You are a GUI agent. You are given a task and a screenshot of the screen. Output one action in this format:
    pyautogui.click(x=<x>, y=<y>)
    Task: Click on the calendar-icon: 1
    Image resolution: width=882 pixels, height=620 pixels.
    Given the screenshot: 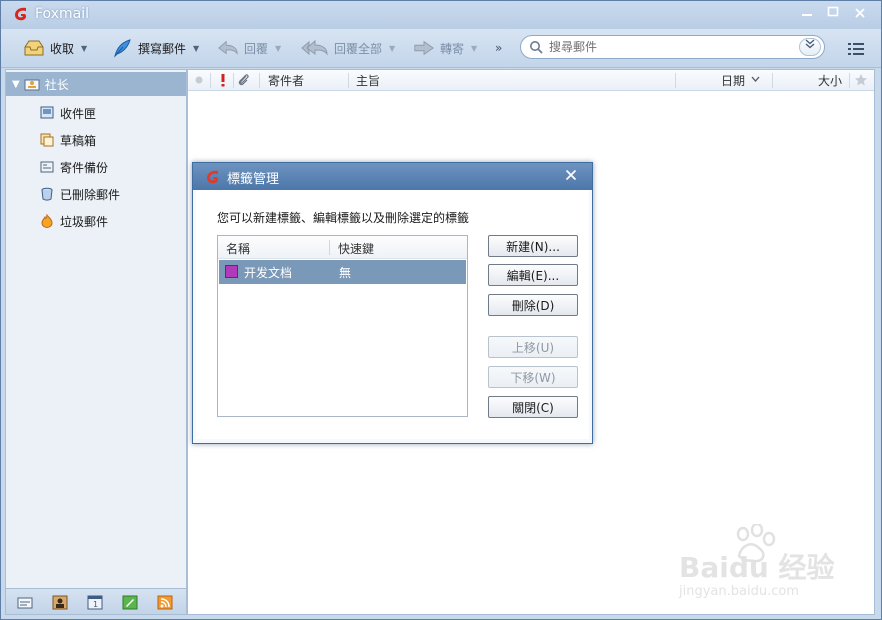 What is the action you would take?
    pyautogui.click(x=95, y=602)
    